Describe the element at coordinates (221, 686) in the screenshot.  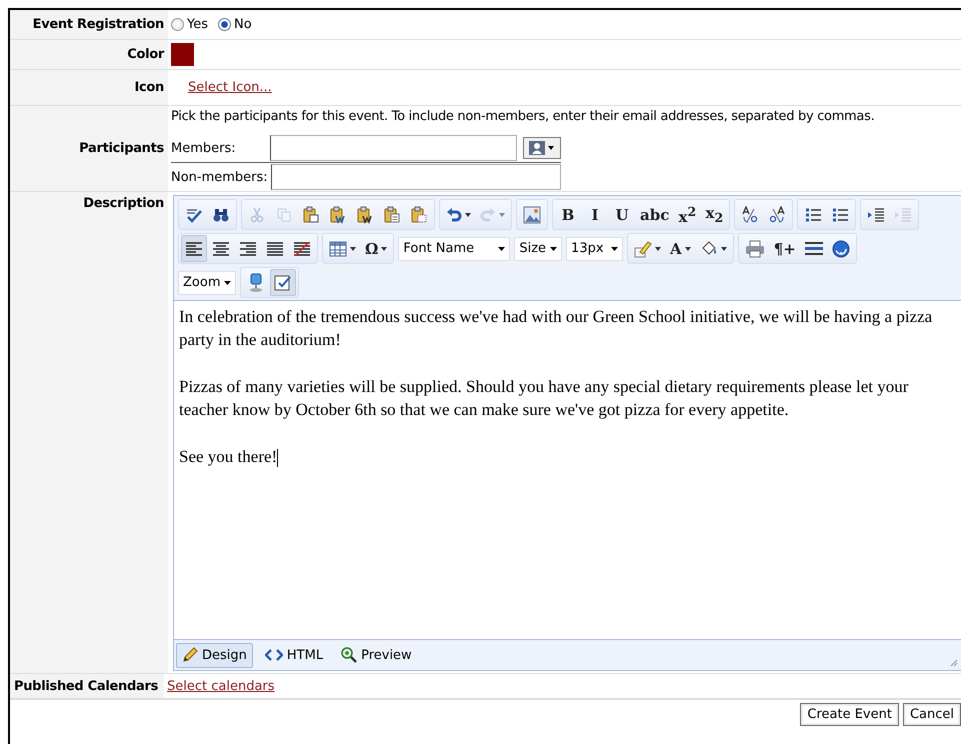
I see `select-calendars-link: Select calendars` at that location.